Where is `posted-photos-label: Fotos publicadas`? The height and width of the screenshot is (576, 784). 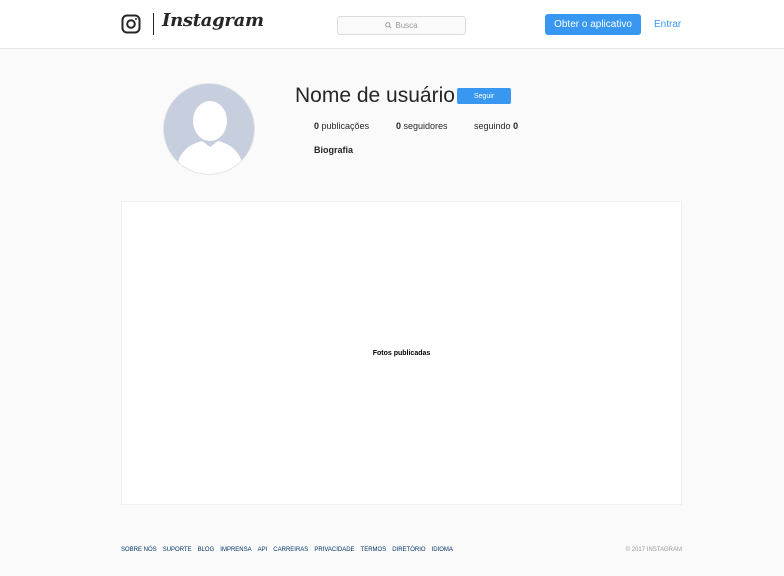 posted-photos-label: Fotos publicadas is located at coordinates (401, 353).